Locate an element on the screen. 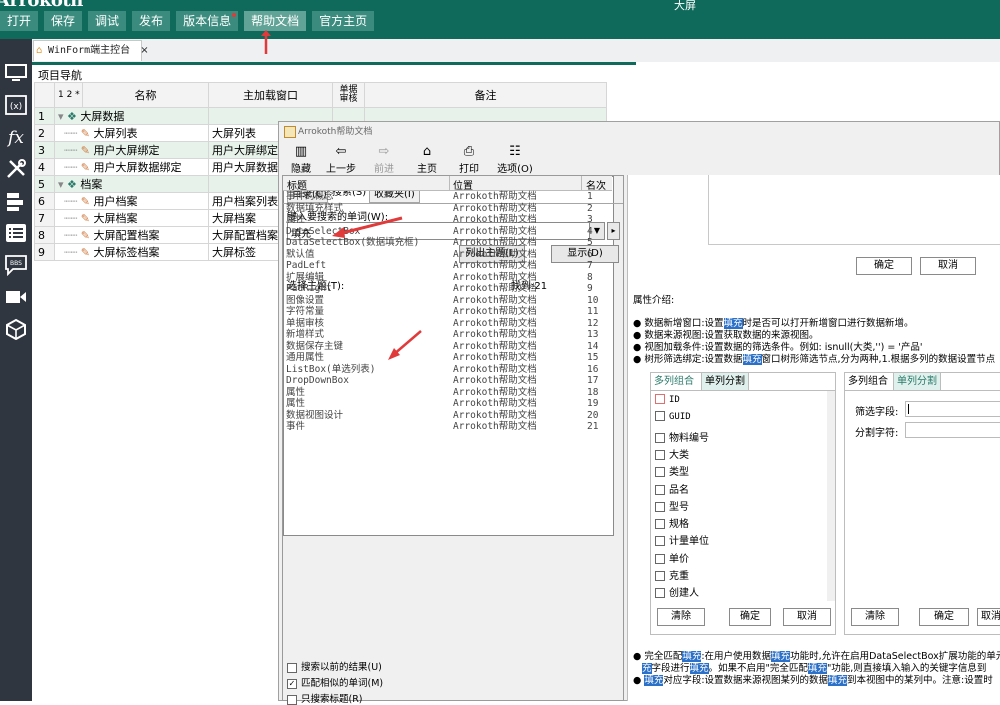  options-button: ☷ 选项(O) is located at coordinates (515, 159).